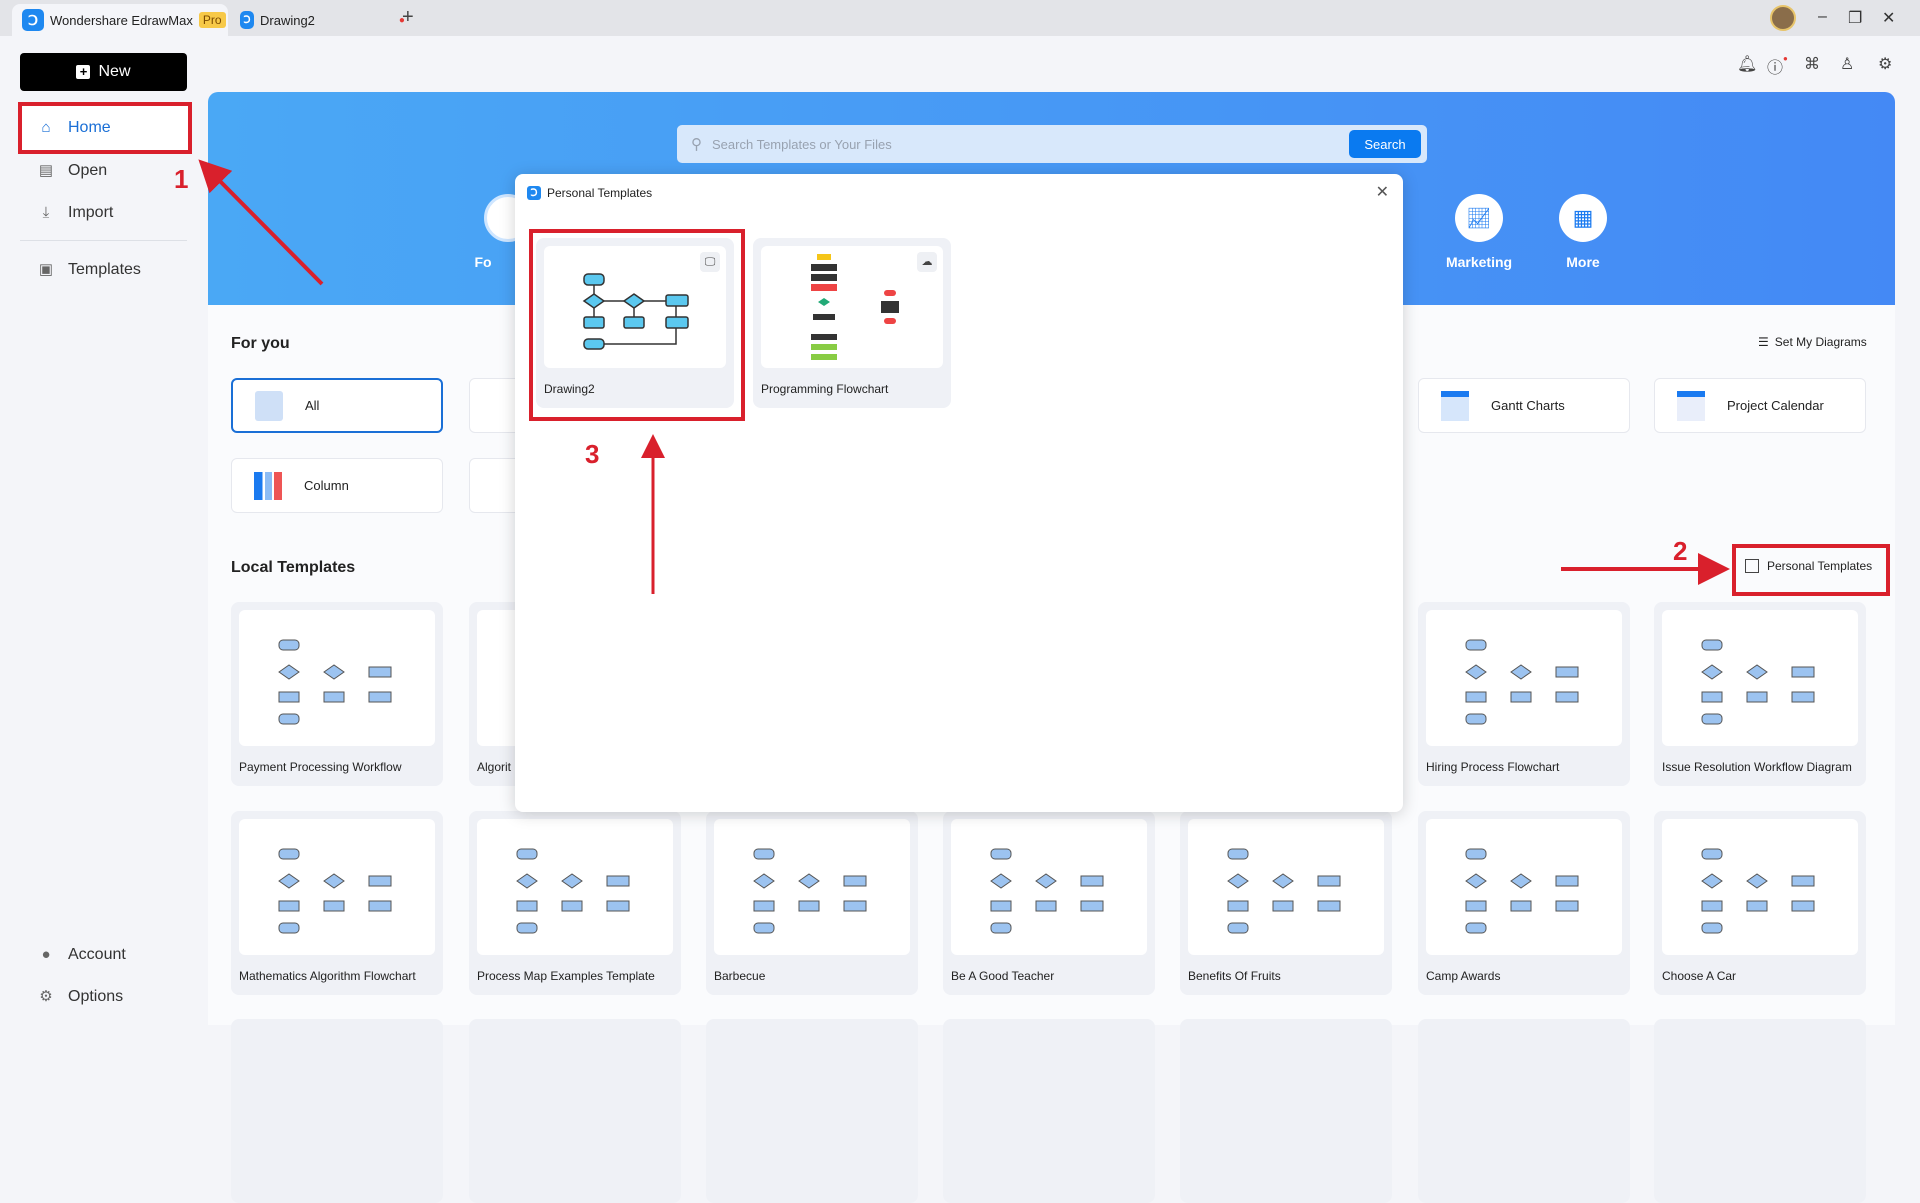 The width and height of the screenshot is (1920, 1203). I want to click on step-number-3: 3, so click(592, 454).